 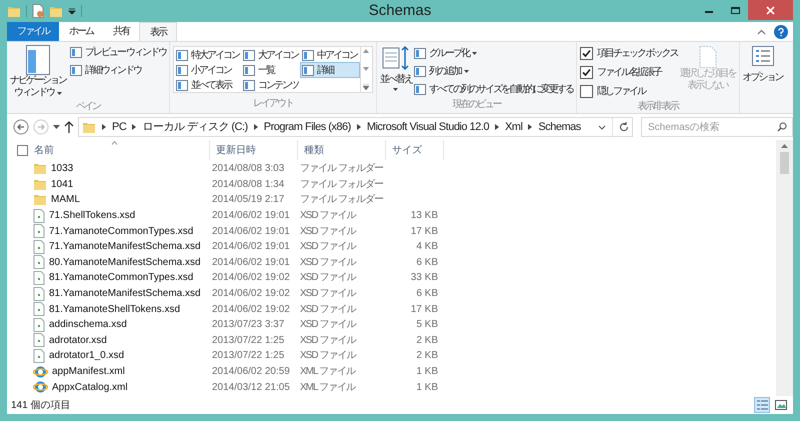 I want to click on options-button: オプション, so click(x=762, y=63).